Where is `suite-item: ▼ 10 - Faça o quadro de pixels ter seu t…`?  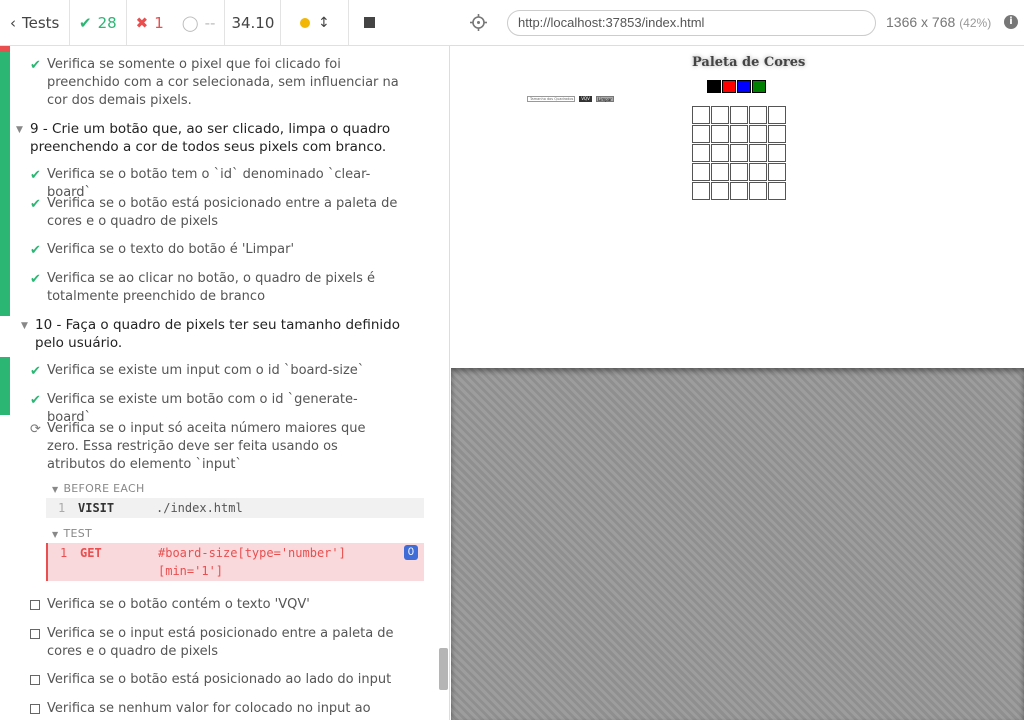 suite-item: ▼ 10 - Faça o quadro de pixels ter seu t… is located at coordinates (215, 334).